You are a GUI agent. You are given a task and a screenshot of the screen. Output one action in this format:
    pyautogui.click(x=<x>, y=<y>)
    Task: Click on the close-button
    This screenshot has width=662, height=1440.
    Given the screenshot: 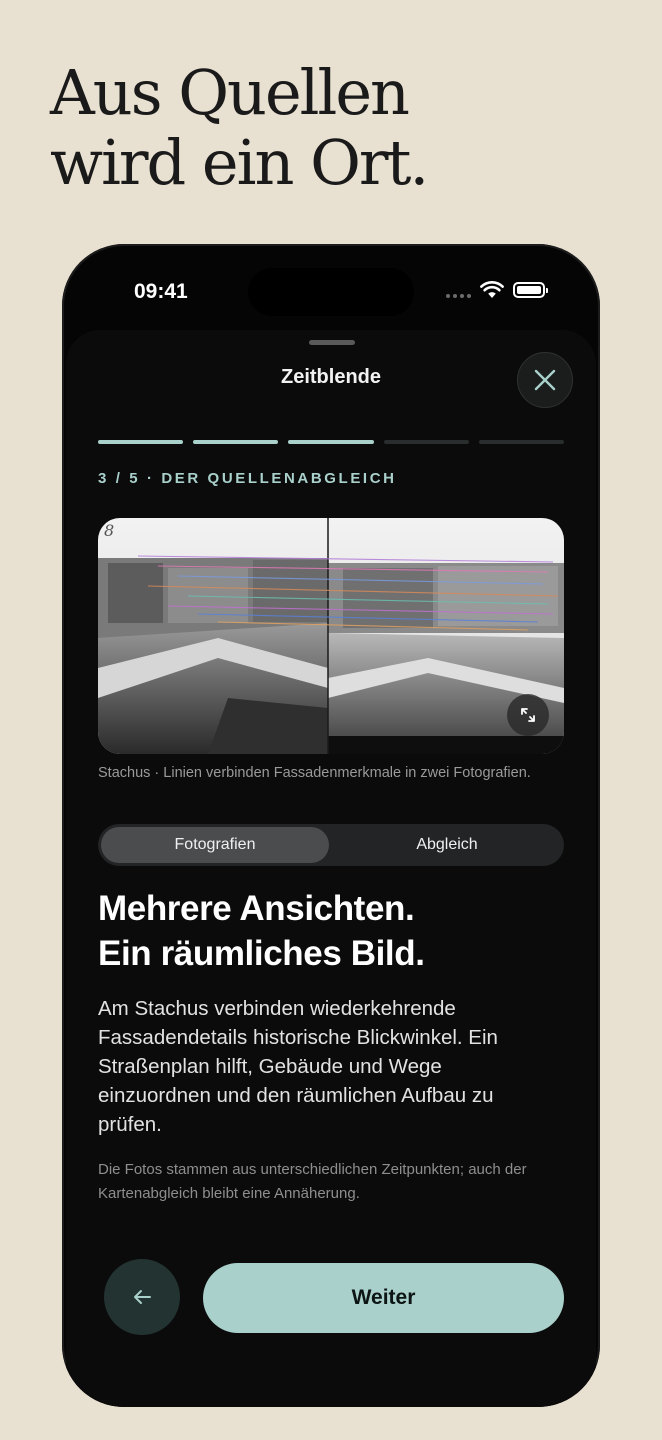 What is the action you would take?
    pyautogui.click(x=545, y=380)
    